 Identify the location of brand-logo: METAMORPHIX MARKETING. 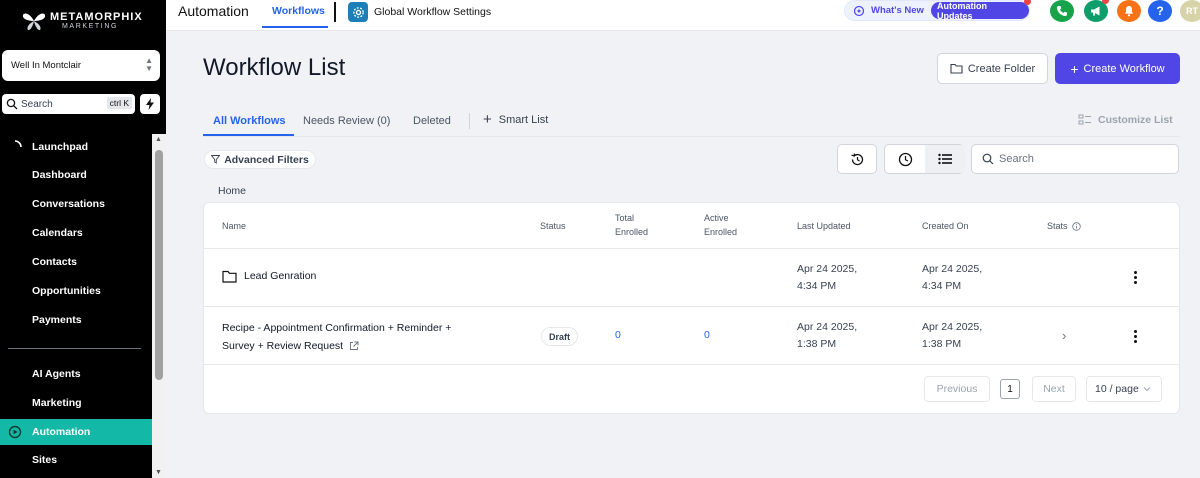
(82, 21).